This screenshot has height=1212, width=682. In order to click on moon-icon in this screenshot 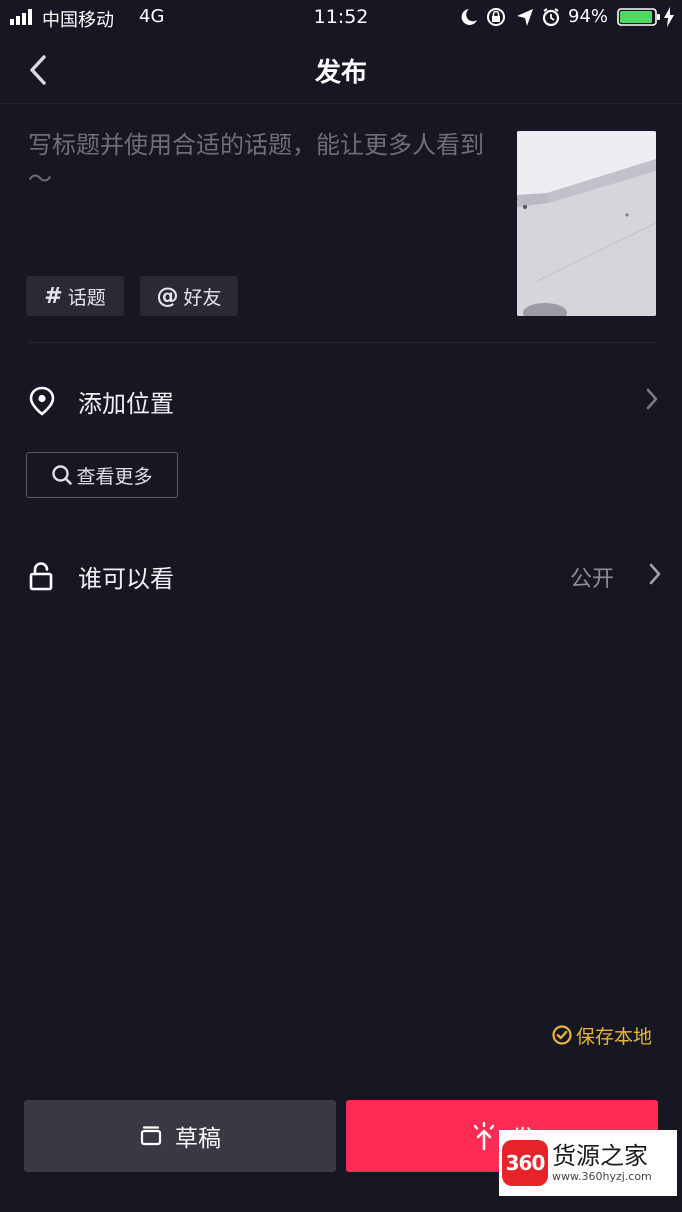, I will do `click(469, 17)`.